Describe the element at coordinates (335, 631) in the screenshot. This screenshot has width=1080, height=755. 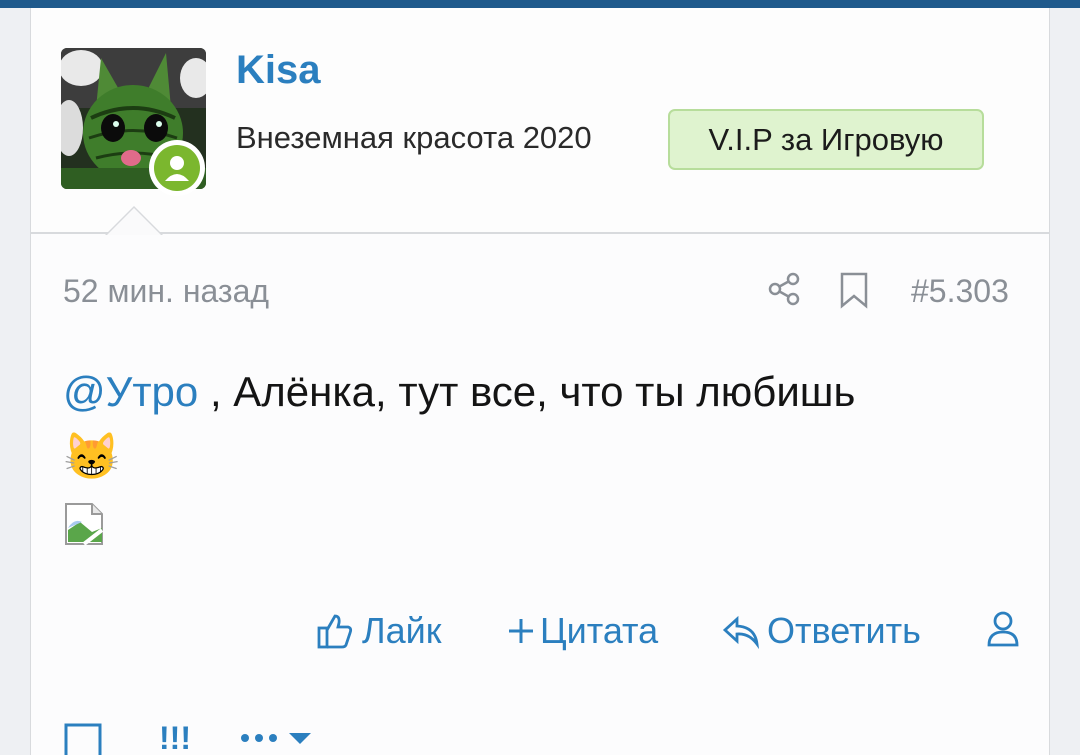
I see `like-icon` at that location.